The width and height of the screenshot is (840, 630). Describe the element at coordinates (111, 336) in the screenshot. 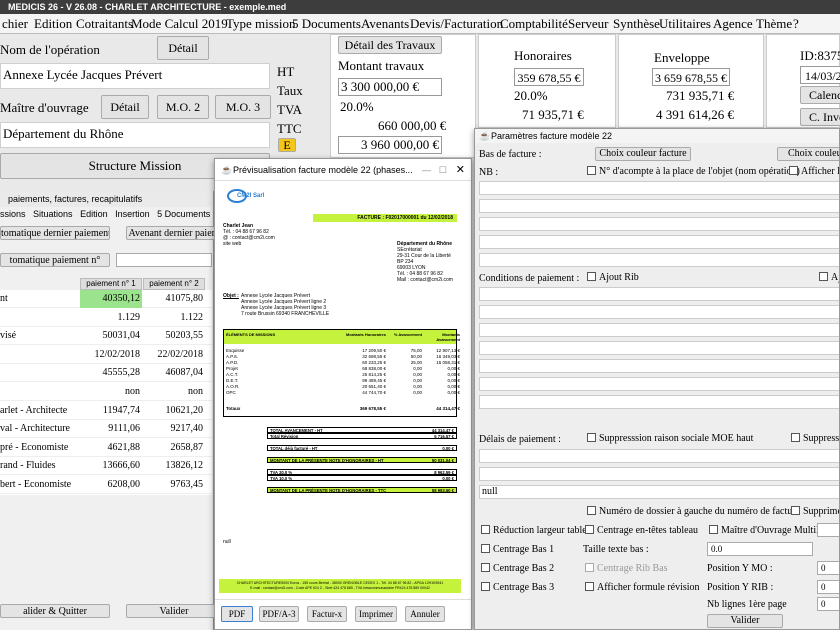

I see `cell-payment-1: 50031,04` at that location.